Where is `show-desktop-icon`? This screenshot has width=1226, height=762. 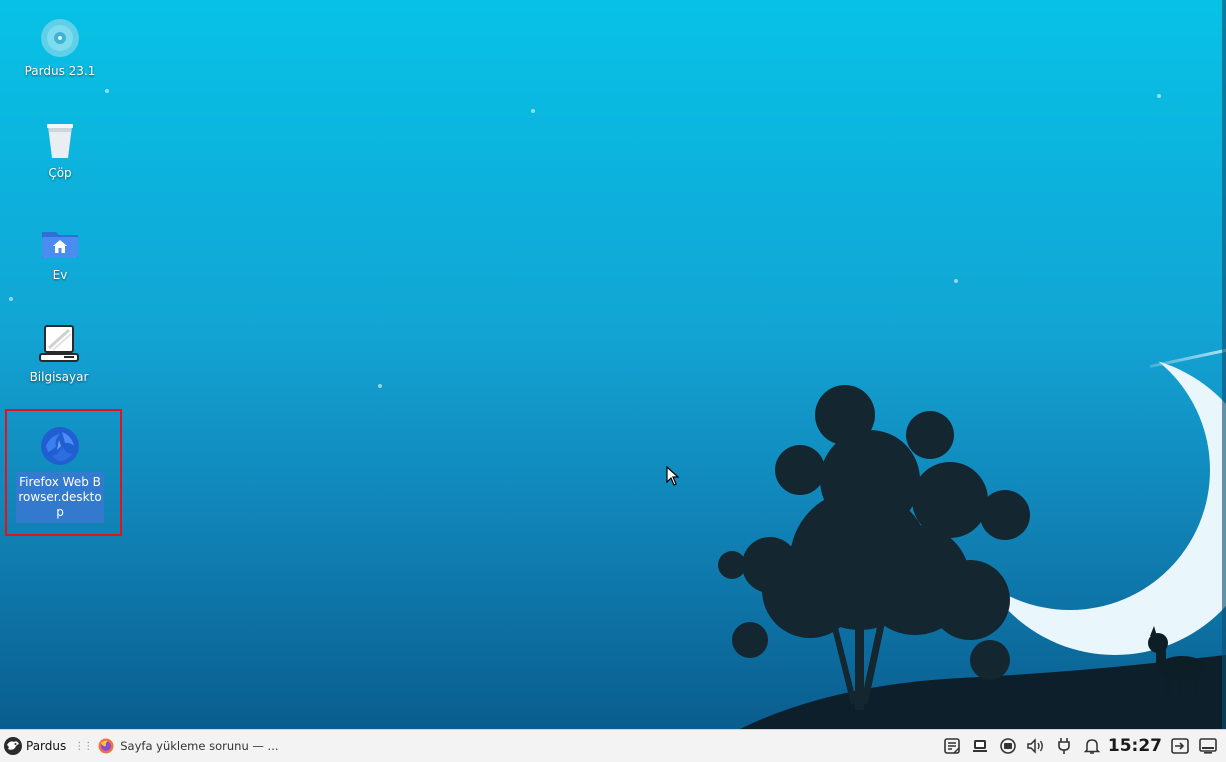
show-desktop-icon is located at coordinates (1208, 746).